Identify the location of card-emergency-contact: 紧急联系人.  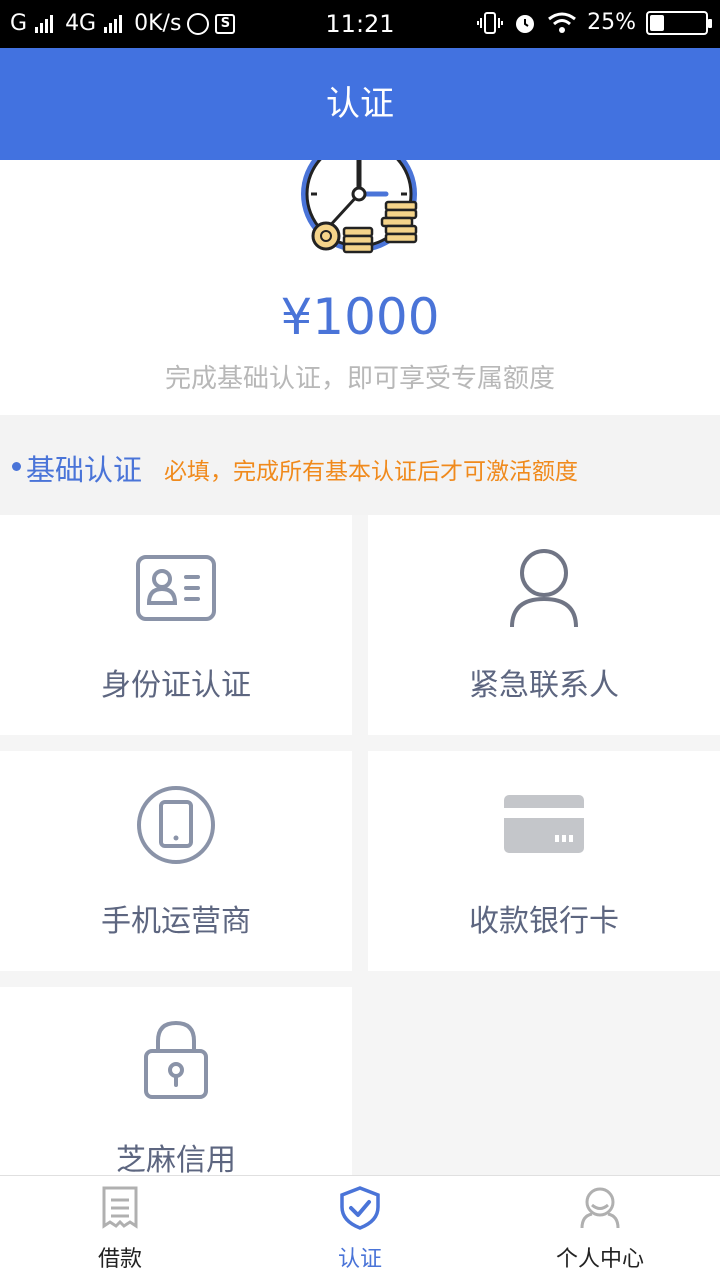
(544, 625).